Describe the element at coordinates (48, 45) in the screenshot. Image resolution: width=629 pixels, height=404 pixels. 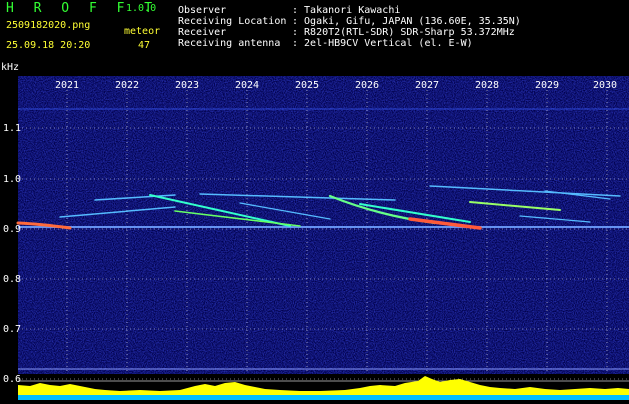
I see `file-datetime: 25.09.18 20:20` at that location.